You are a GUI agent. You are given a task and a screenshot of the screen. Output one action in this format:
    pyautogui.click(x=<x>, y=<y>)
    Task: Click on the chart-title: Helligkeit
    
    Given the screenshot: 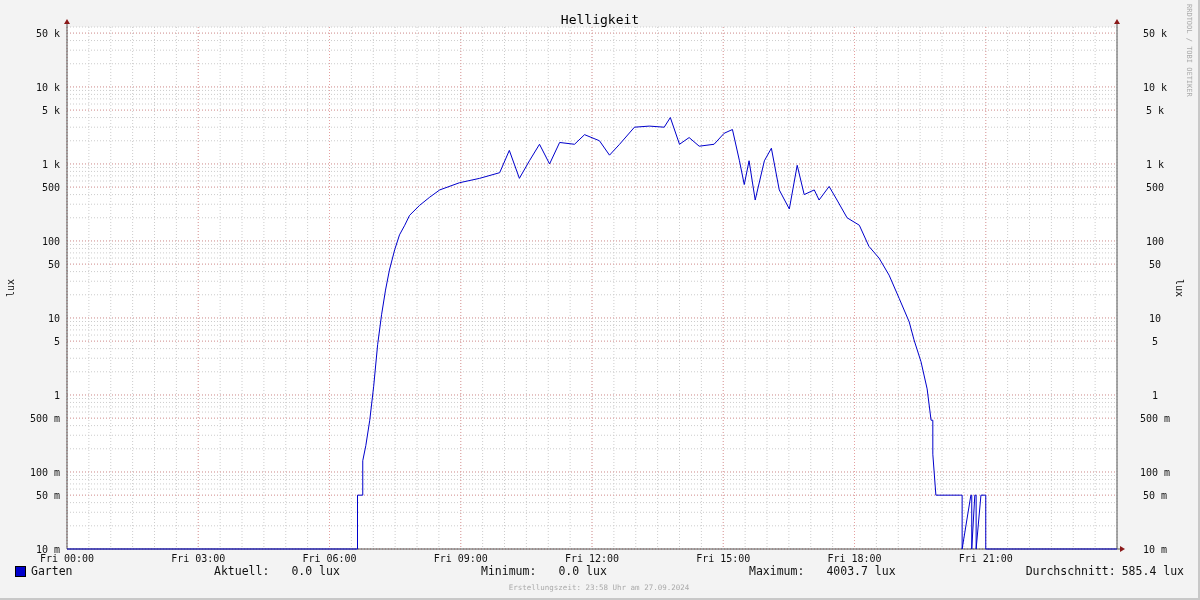 What is the action you would take?
    pyautogui.click(x=600, y=19)
    